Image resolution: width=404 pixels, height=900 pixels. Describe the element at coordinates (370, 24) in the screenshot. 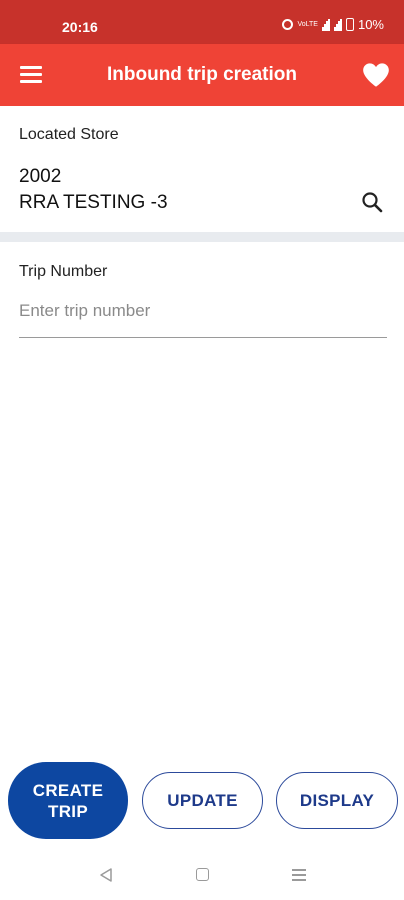

I see `battery-percent: 10%` at that location.